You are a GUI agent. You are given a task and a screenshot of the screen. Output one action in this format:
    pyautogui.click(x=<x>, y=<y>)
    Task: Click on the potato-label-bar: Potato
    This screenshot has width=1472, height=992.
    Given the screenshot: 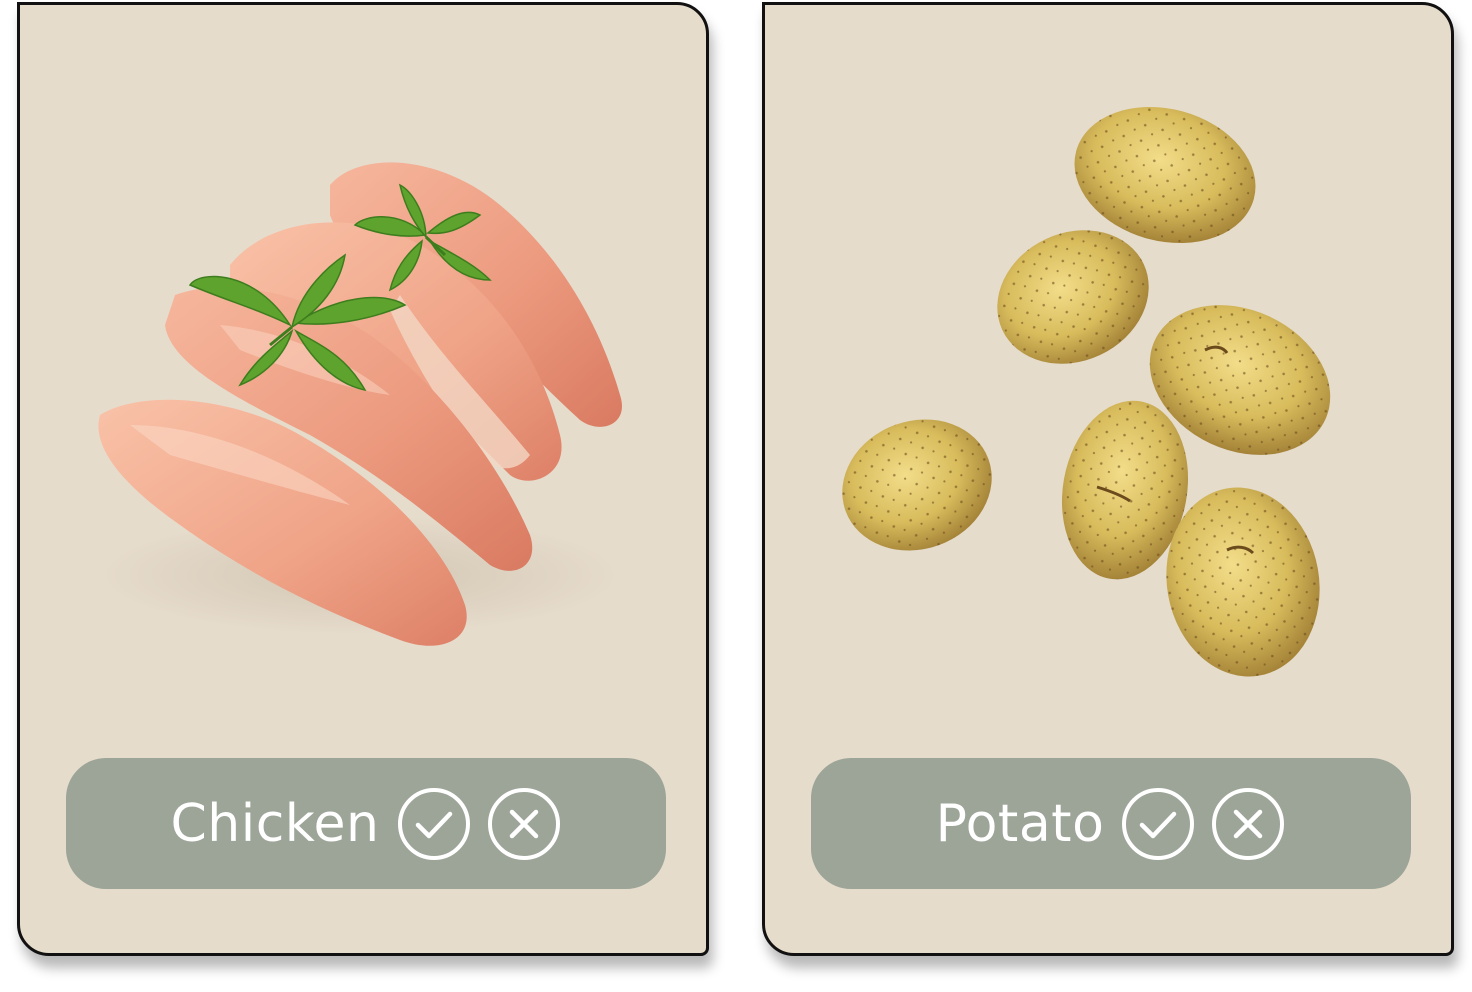 What is the action you would take?
    pyautogui.click(x=1111, y=823)
    